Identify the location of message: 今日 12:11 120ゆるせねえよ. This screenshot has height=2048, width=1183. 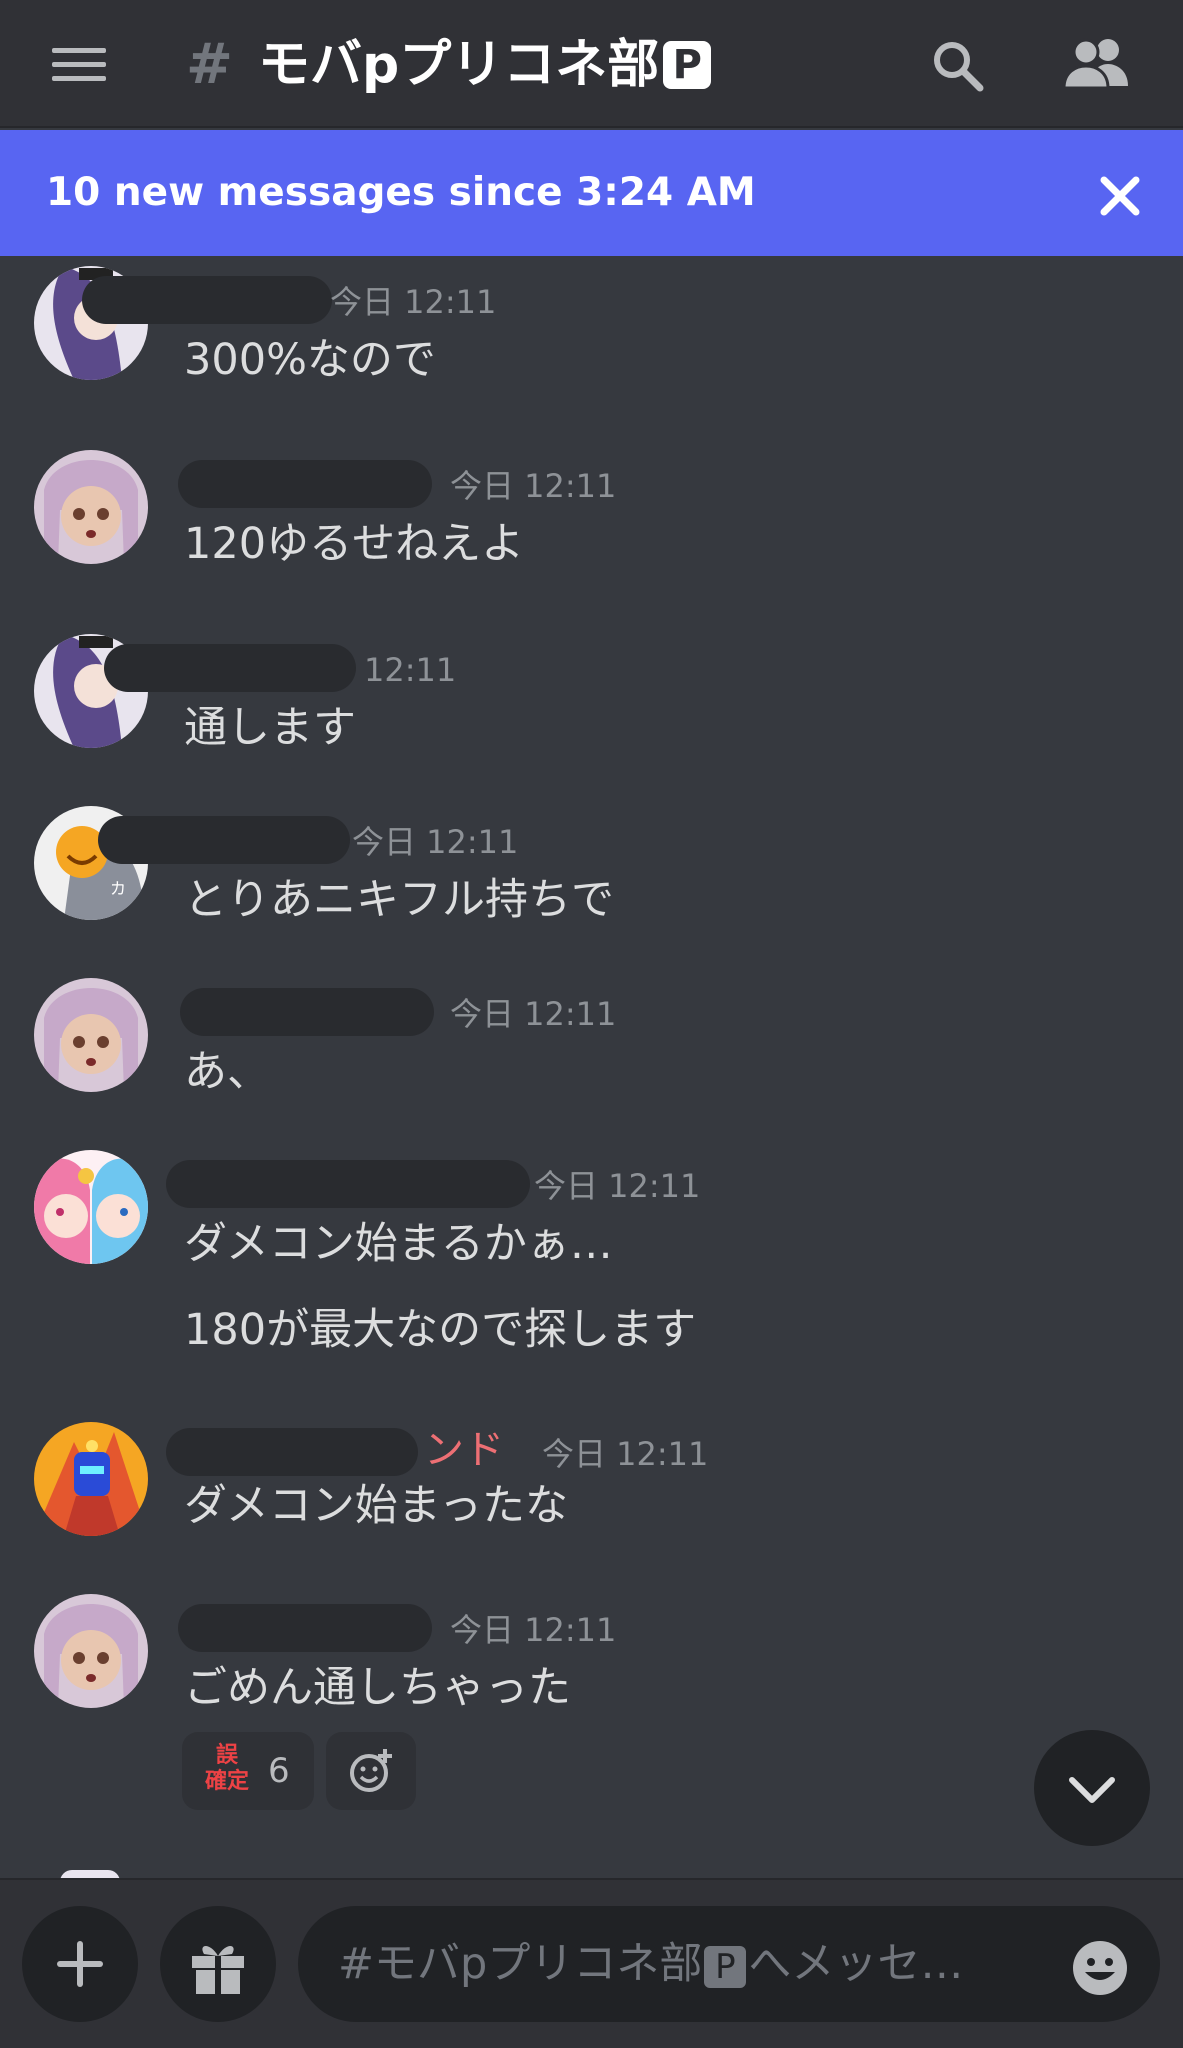
(591, 525).